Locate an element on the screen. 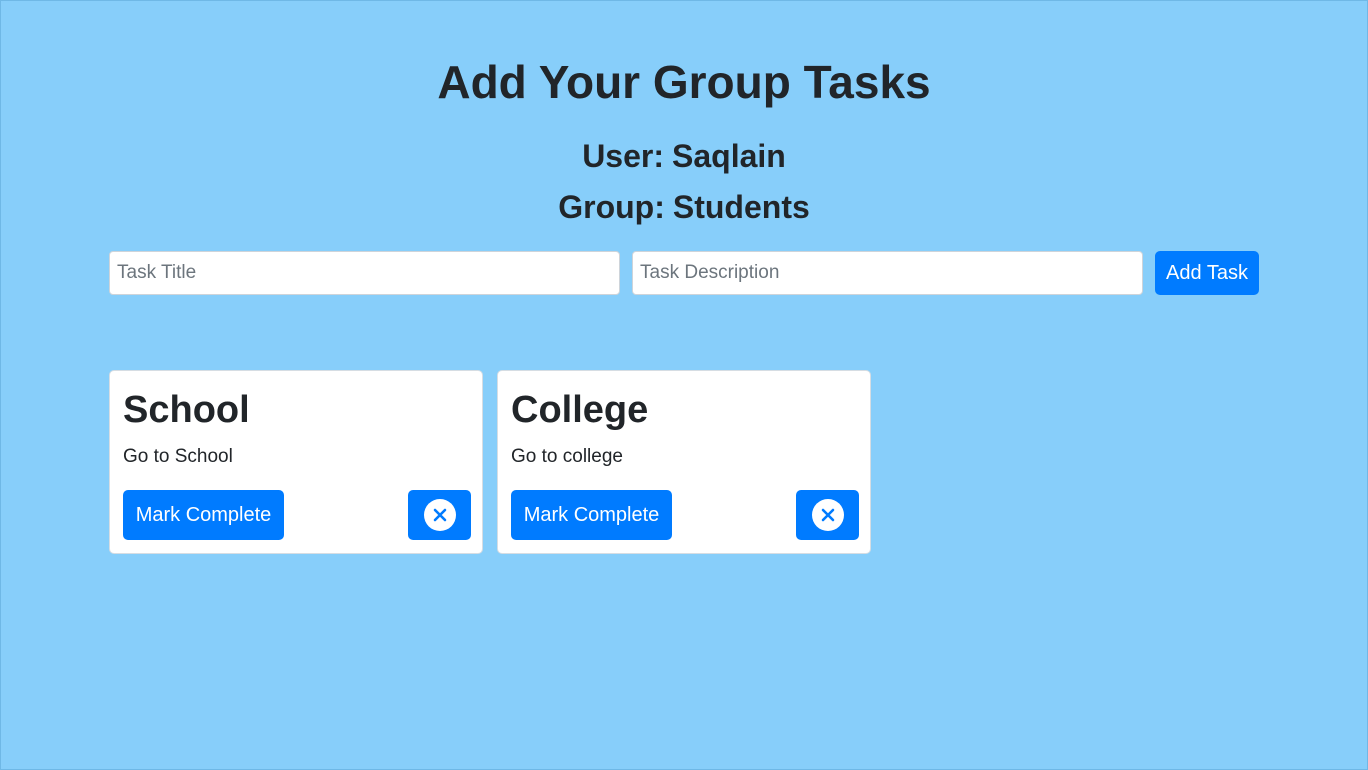 Image resolution: width=1368 pixels, height=770 pixels. page-title: Add Your Group Tasks is located at coordinates (684, 82).